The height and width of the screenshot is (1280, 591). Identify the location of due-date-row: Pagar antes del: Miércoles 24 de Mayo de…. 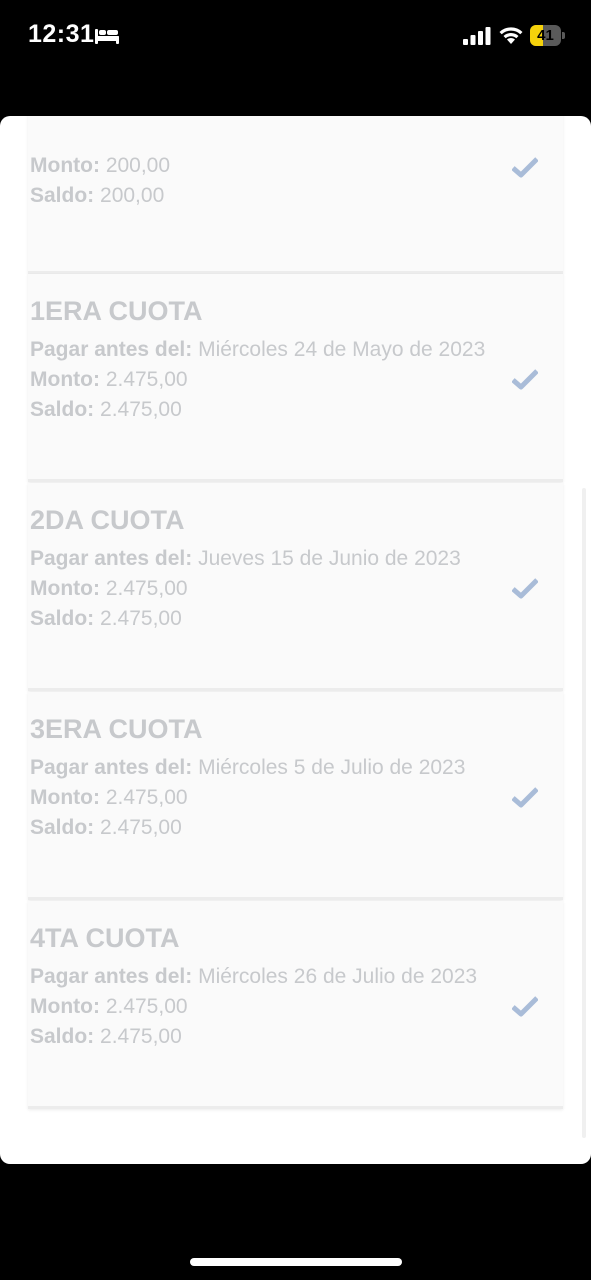
(257, 350).